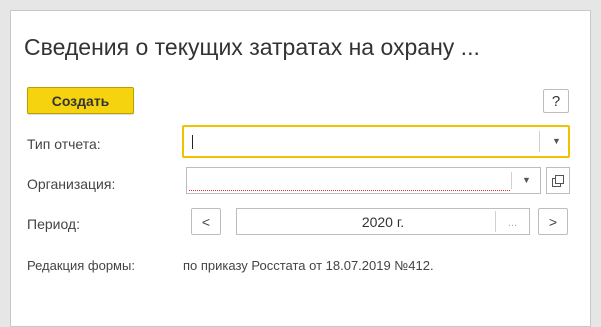  What do you see at coordinates (64, 144) in the screenshot?
I see `report-type-label: Тип отчета:` at bounding box center [64, 144].